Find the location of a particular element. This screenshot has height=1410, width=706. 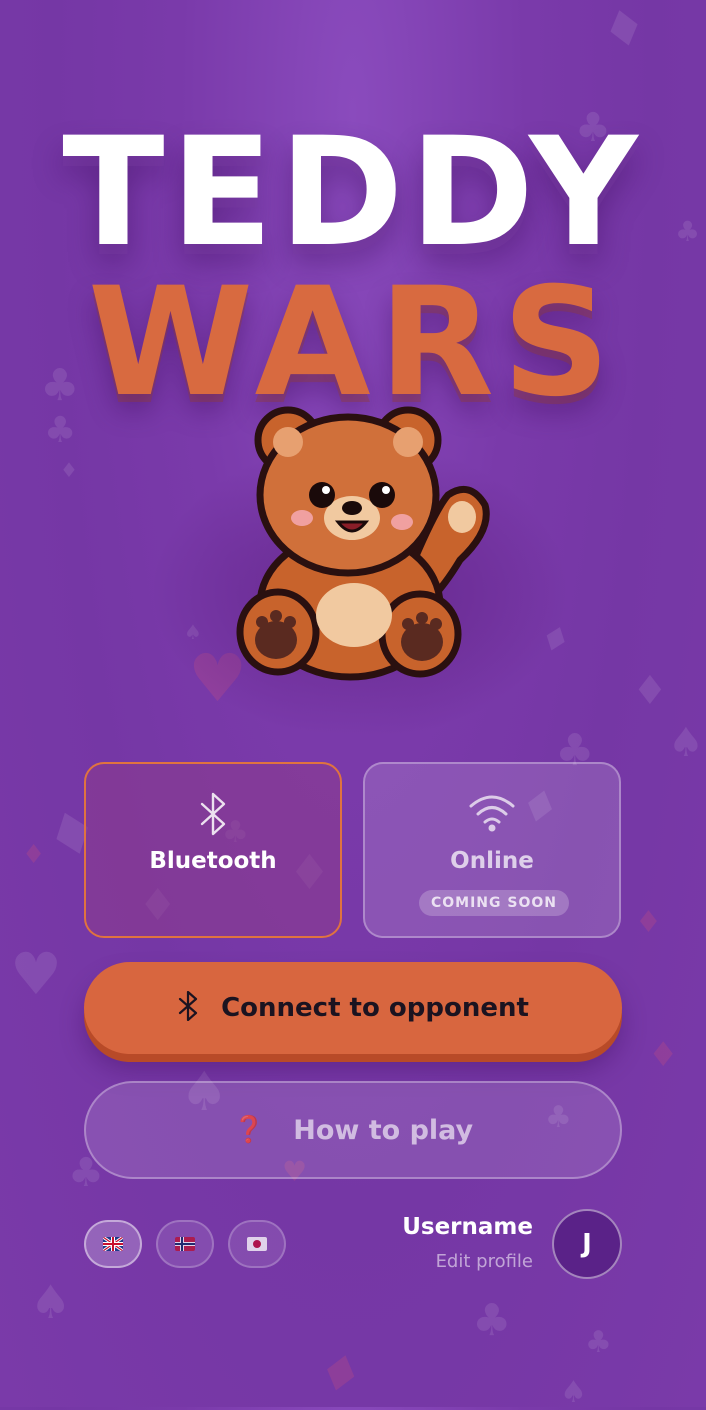

how-to-play-button: ❓ How to play is located at coordinates (353, 1130).